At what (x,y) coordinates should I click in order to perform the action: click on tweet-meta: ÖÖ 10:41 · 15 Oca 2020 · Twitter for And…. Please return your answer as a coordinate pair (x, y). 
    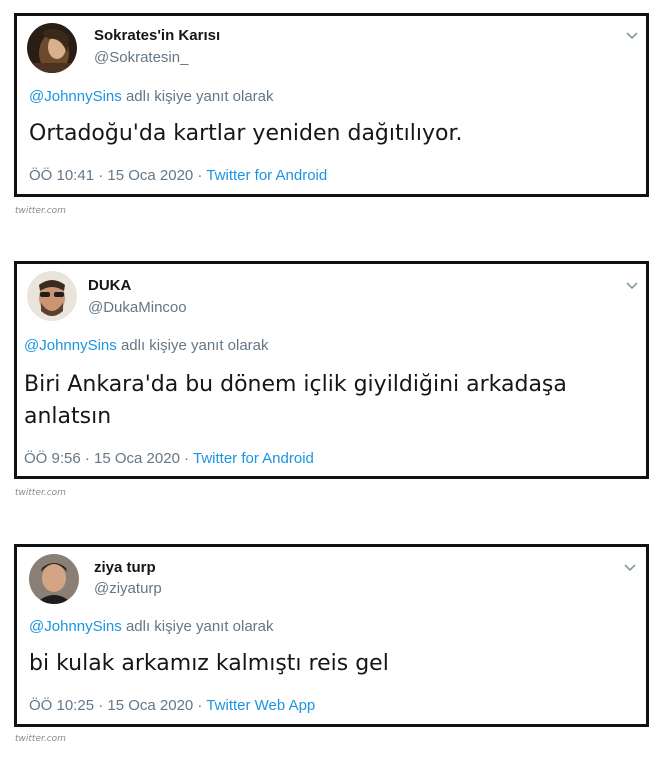
    Looking at the image, I should click on (178, 175).